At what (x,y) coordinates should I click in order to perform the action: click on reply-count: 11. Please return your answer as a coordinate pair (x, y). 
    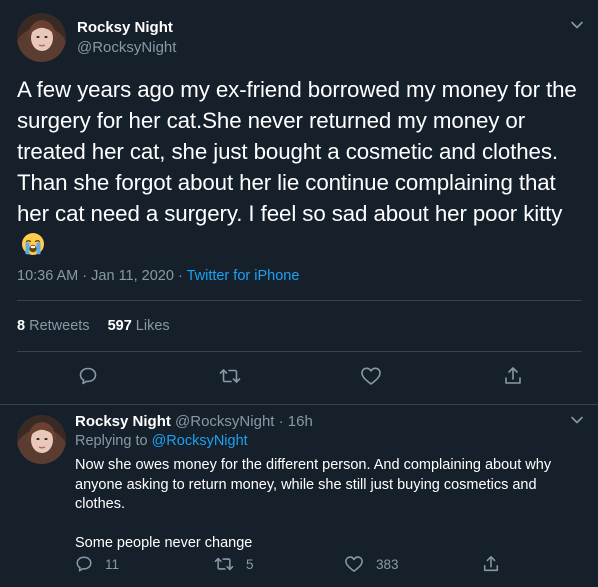
    Looking at the image, I should click on (112, 564).